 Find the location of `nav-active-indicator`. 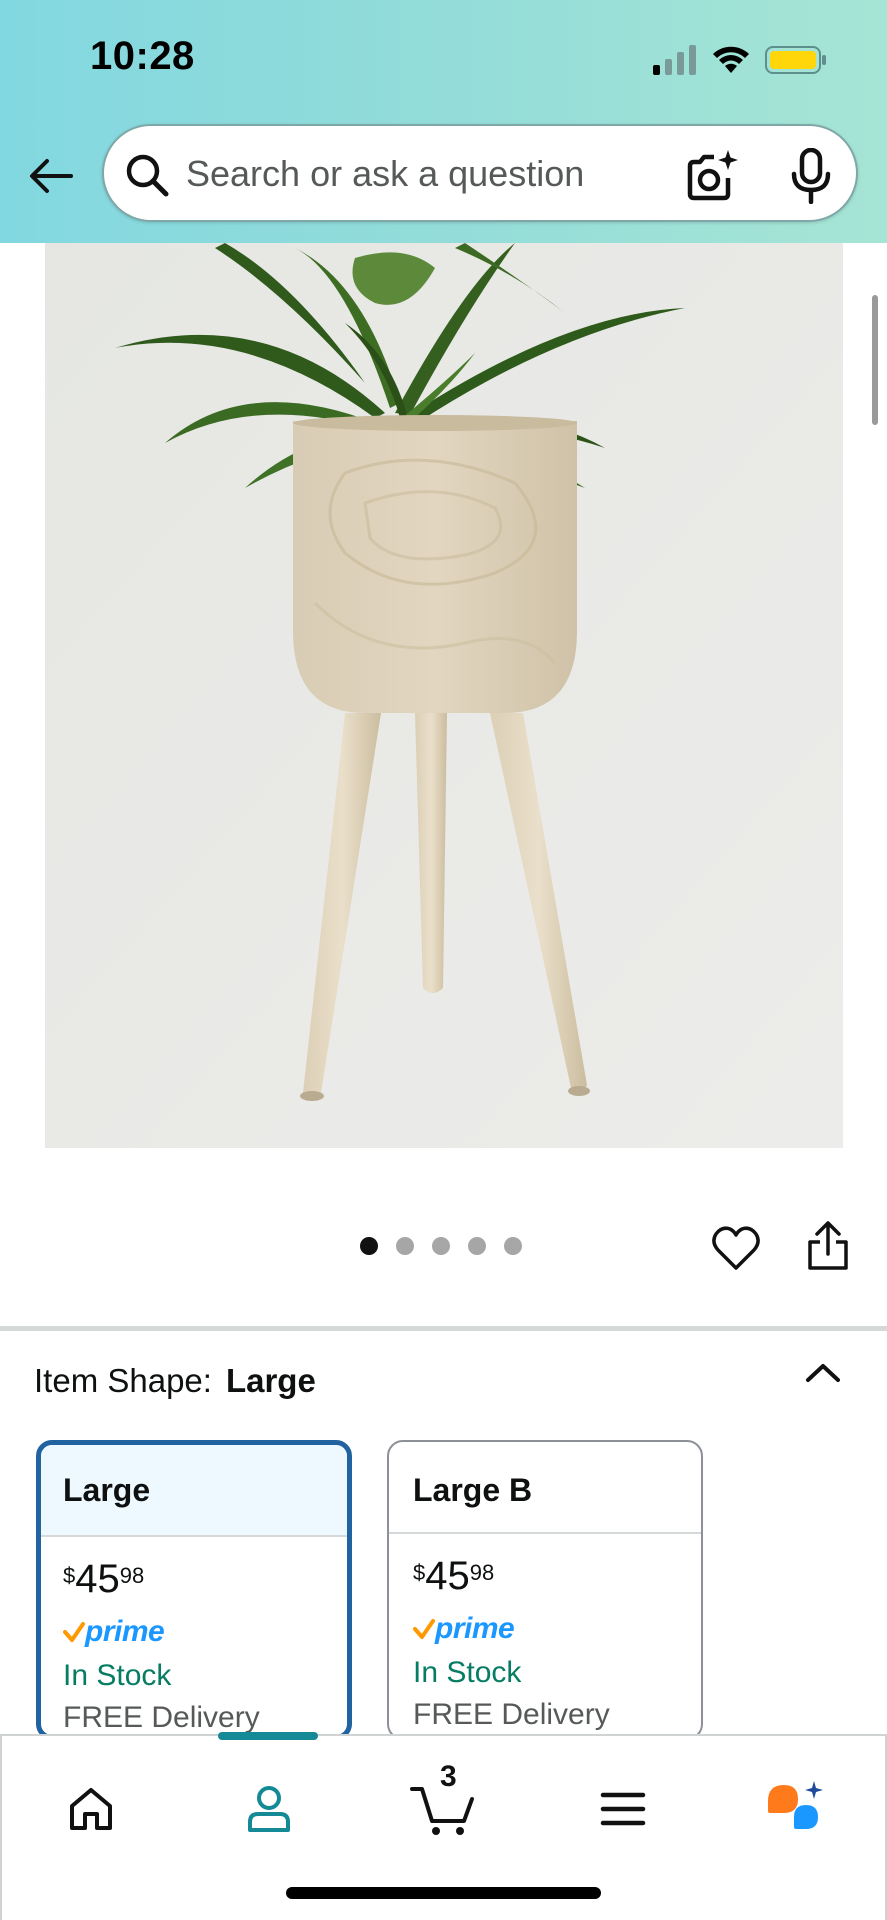

nav-active-indicator is located at coordinates (268, 1736).